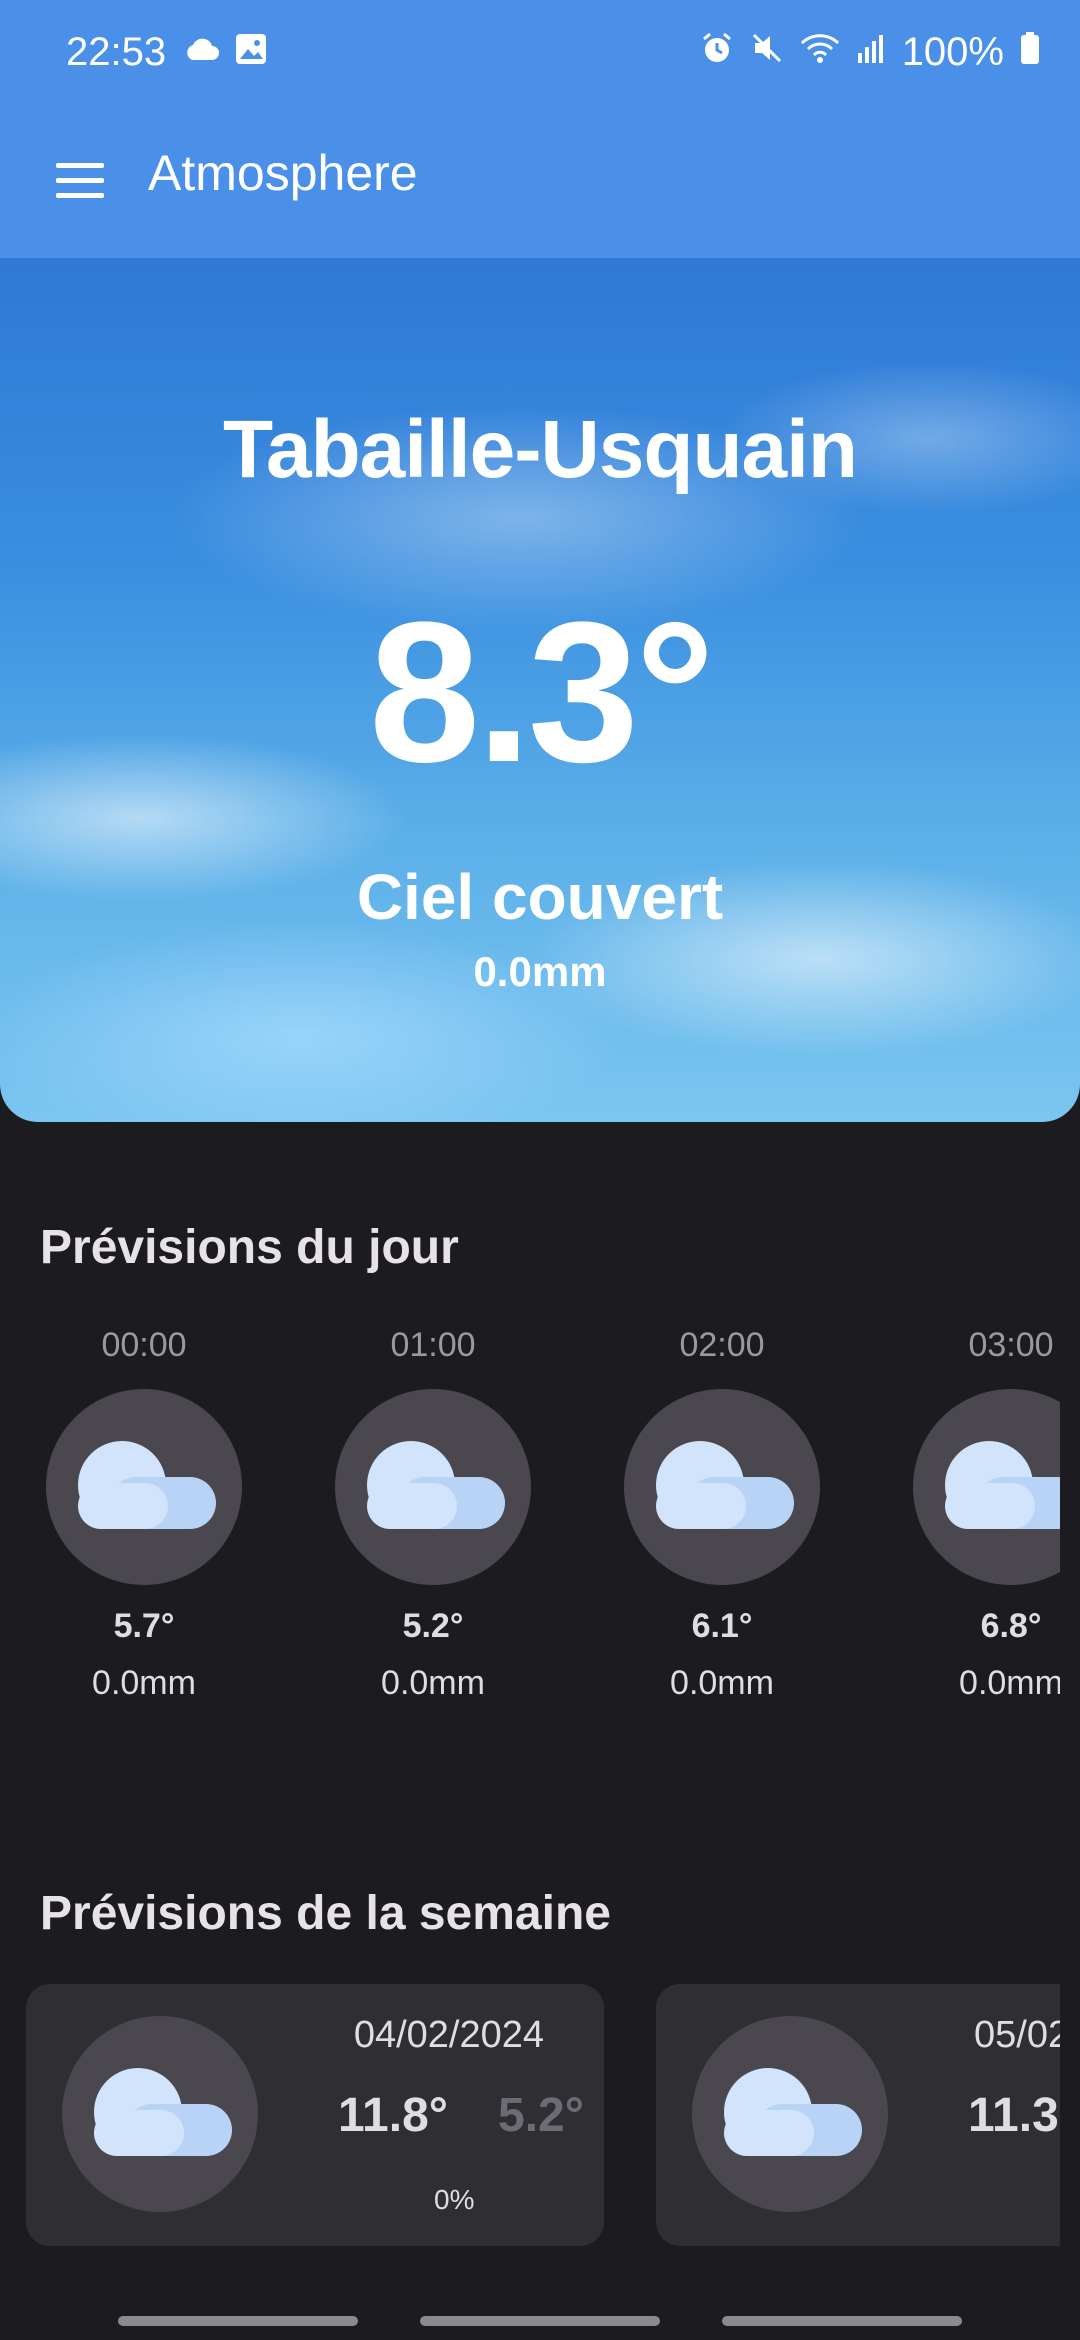 Image resolution: width=1080 pixels, height=2340 pixels. What do you see at coordinates (1030, 52) in the screenshot?
I see `battery-icon` at bounding box center [1030, 52].